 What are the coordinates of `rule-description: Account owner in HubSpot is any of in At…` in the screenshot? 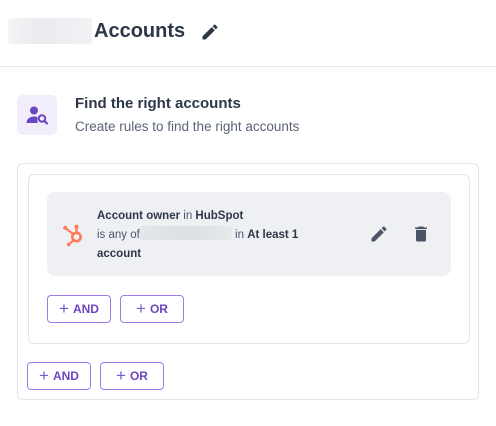 It's located at (208, 235).